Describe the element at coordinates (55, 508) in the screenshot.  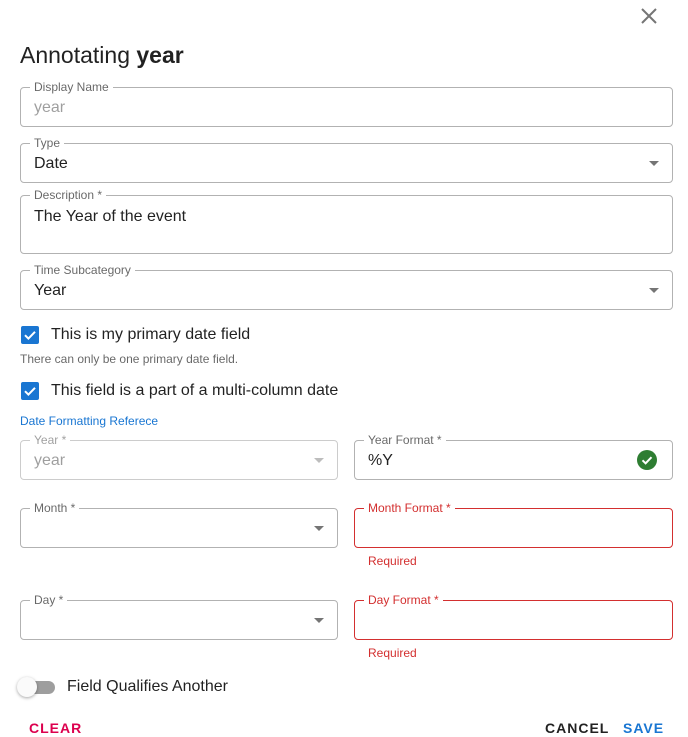
I see `month-label: Month *` at that location.